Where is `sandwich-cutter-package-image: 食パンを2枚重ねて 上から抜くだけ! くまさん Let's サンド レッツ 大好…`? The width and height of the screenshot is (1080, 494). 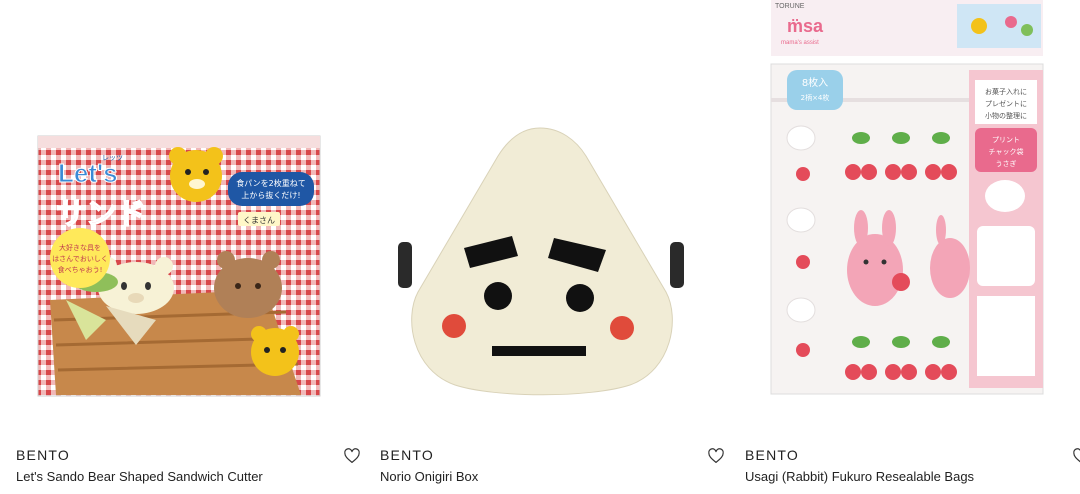 sandwich-cutter-package-image: 食パンを2枚重ねて 上から抜くだけ! くまさん Let's サンド レッツ 大好… is located at coordinates (179, 266).